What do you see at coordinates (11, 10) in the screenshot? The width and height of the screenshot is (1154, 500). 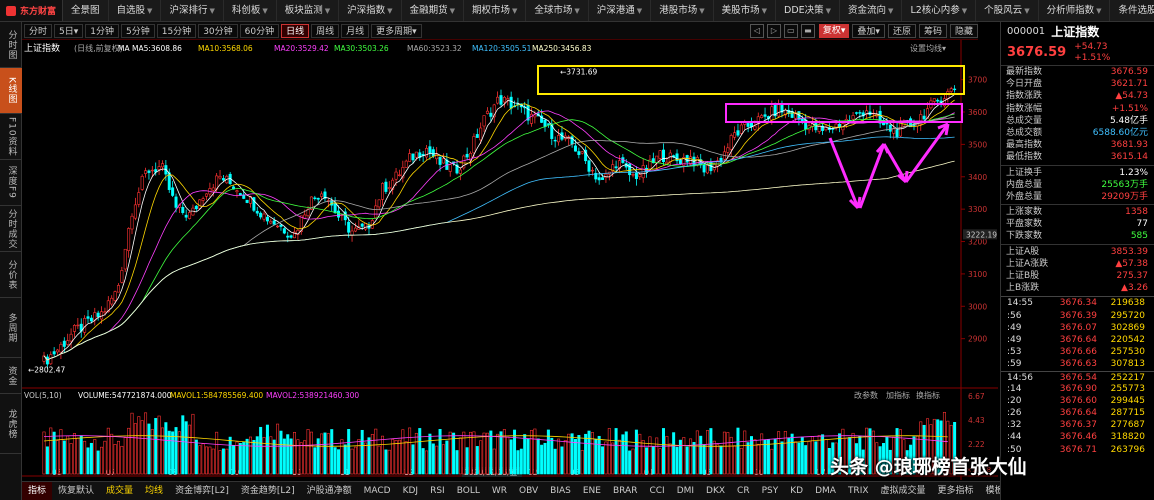 I see `logo-icon` at bounding box center [11, 10].